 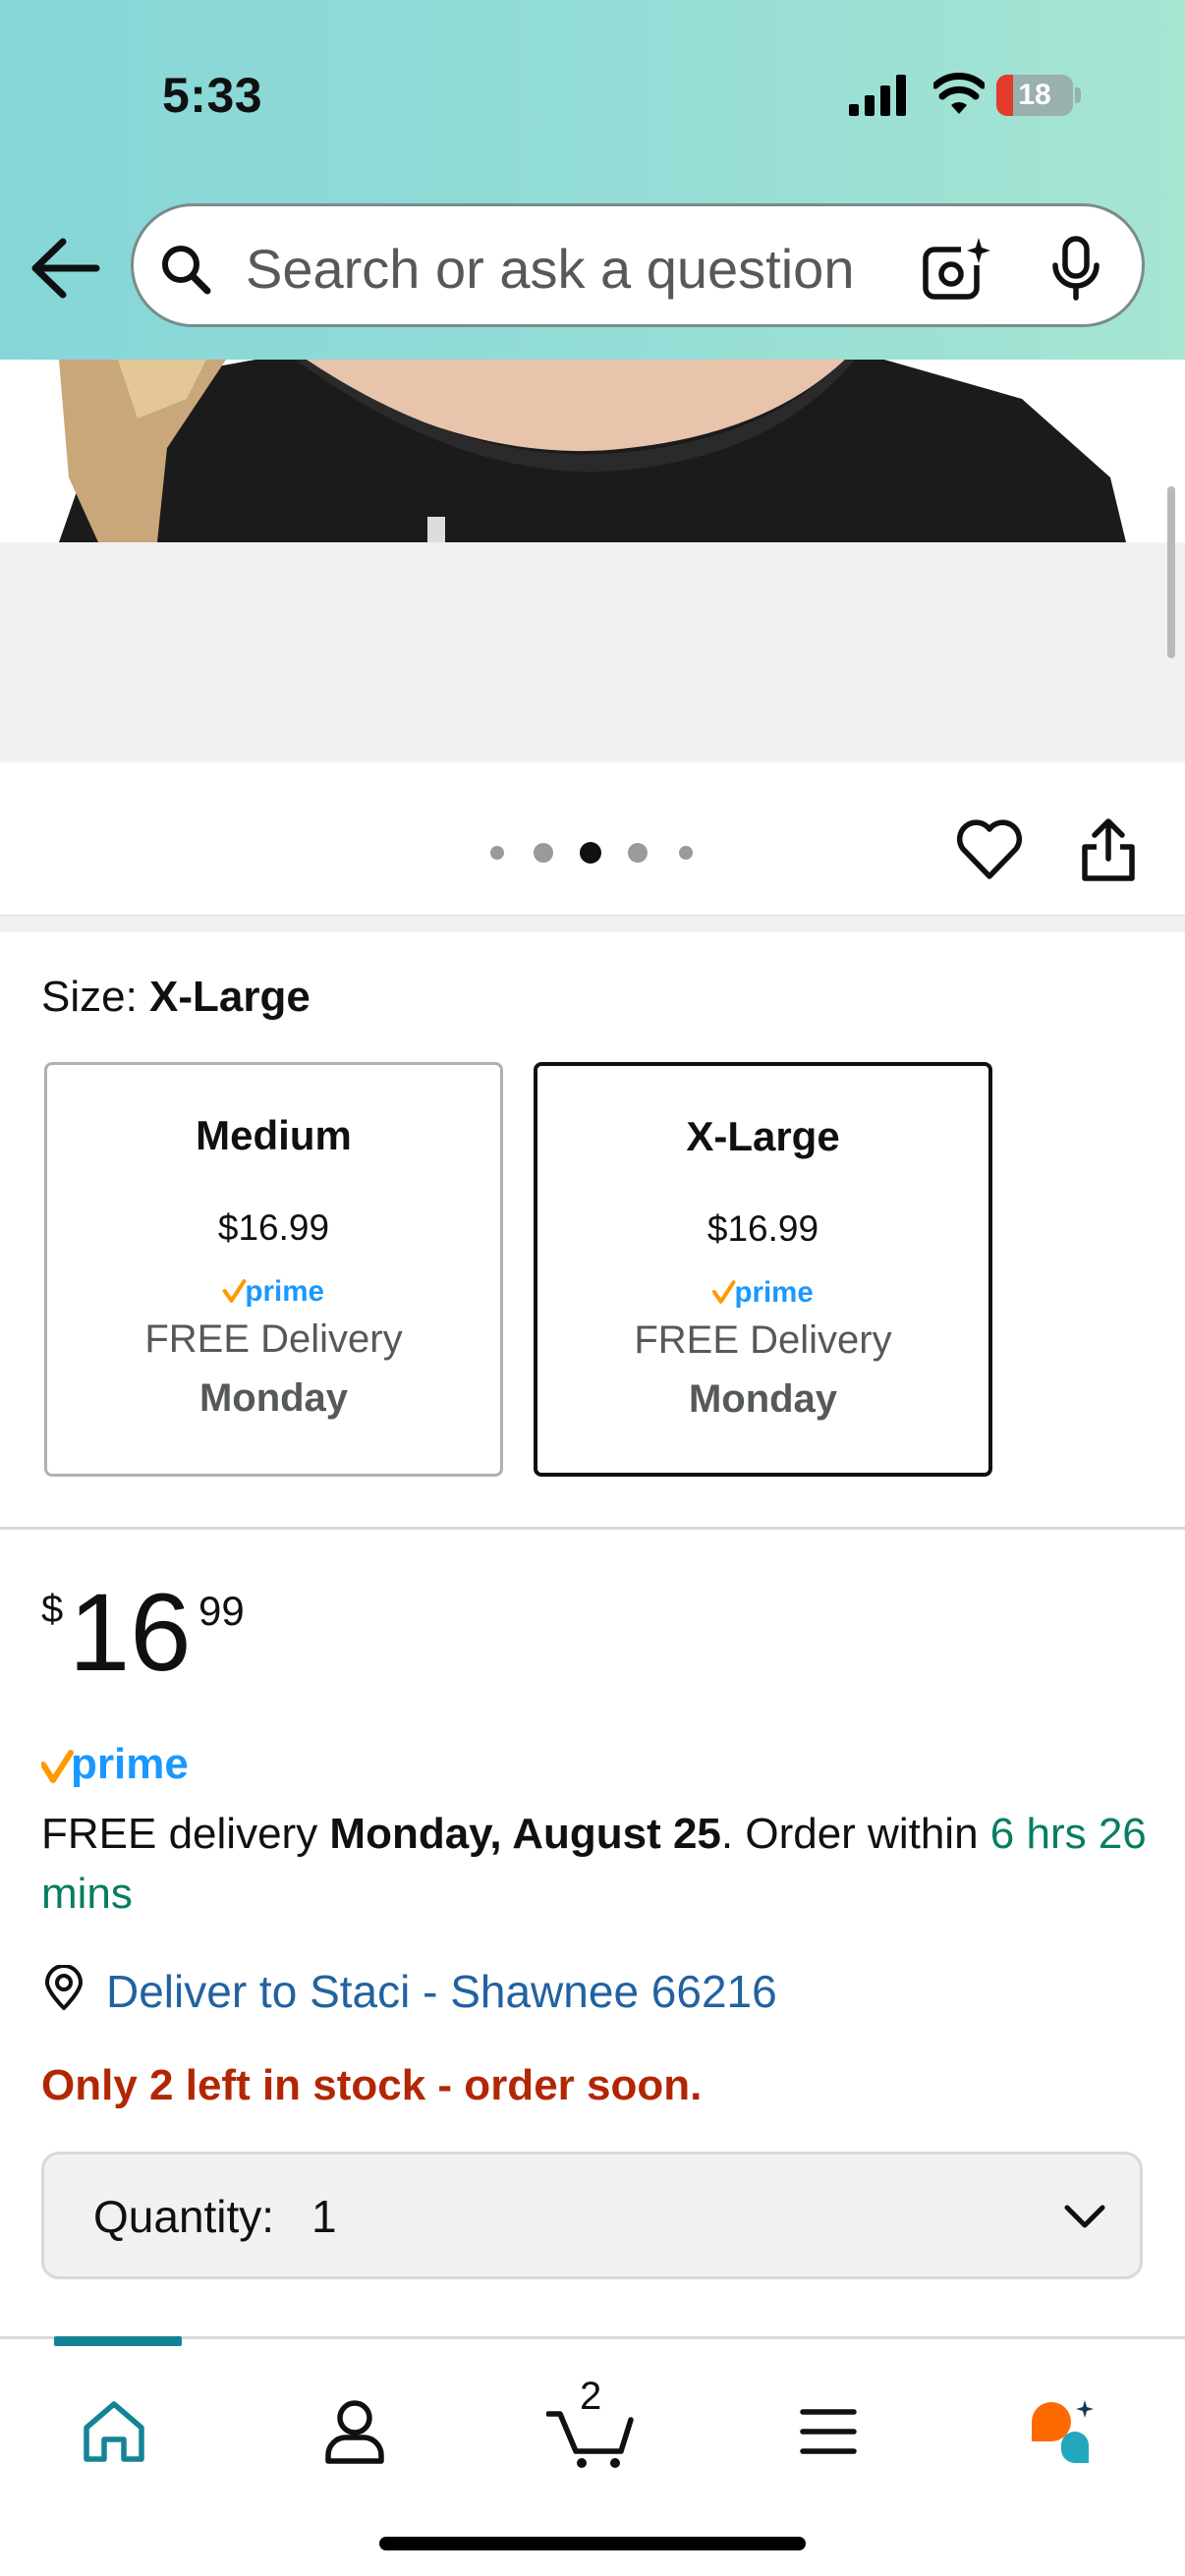 What do you see at coordinates (184, 2216) in the screenshot?
I see `quantity-label: Quantity:` at bounding box center [184, 2216].